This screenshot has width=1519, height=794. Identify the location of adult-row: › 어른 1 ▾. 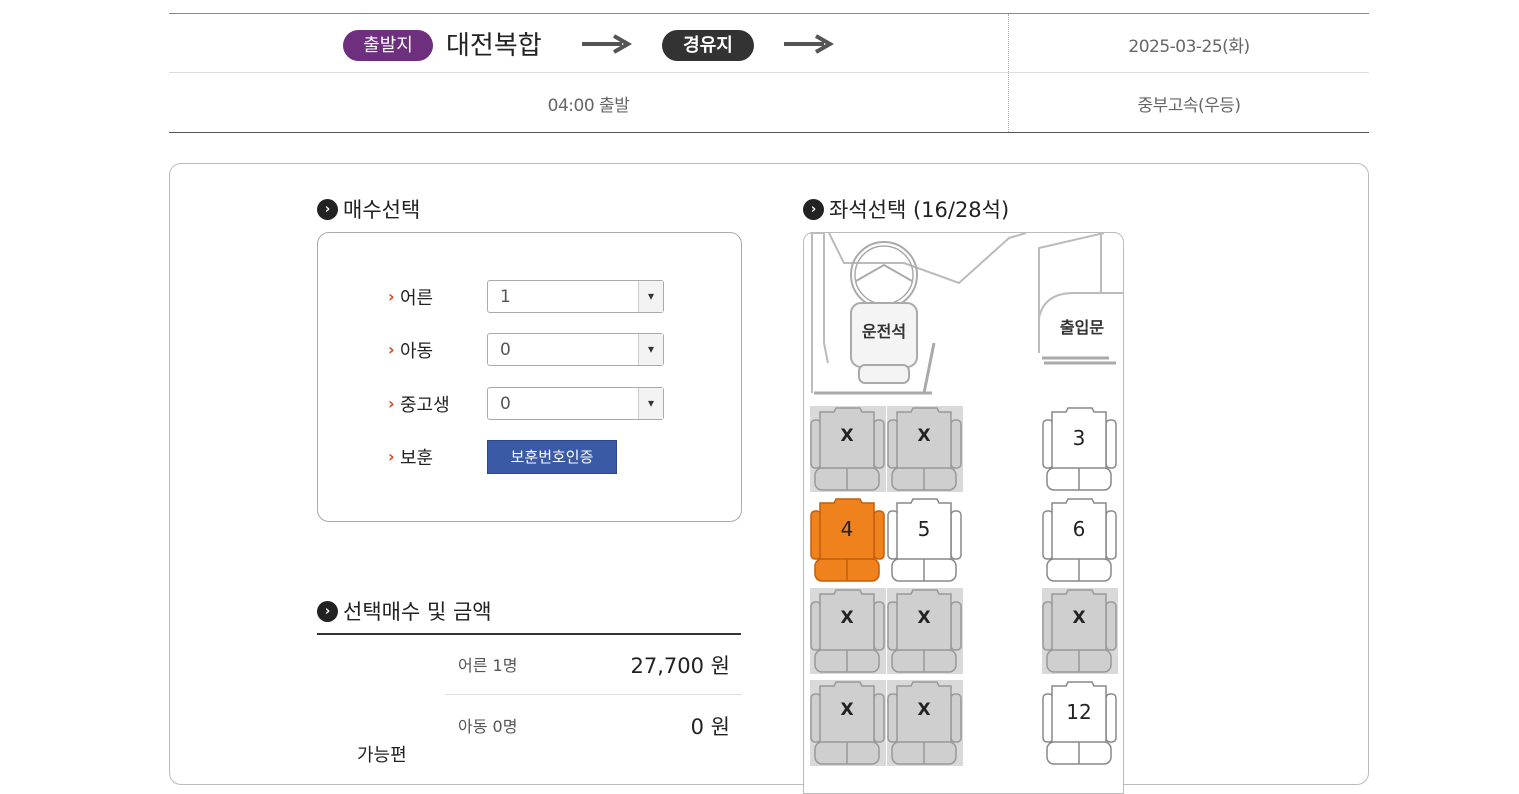
(526, 296).